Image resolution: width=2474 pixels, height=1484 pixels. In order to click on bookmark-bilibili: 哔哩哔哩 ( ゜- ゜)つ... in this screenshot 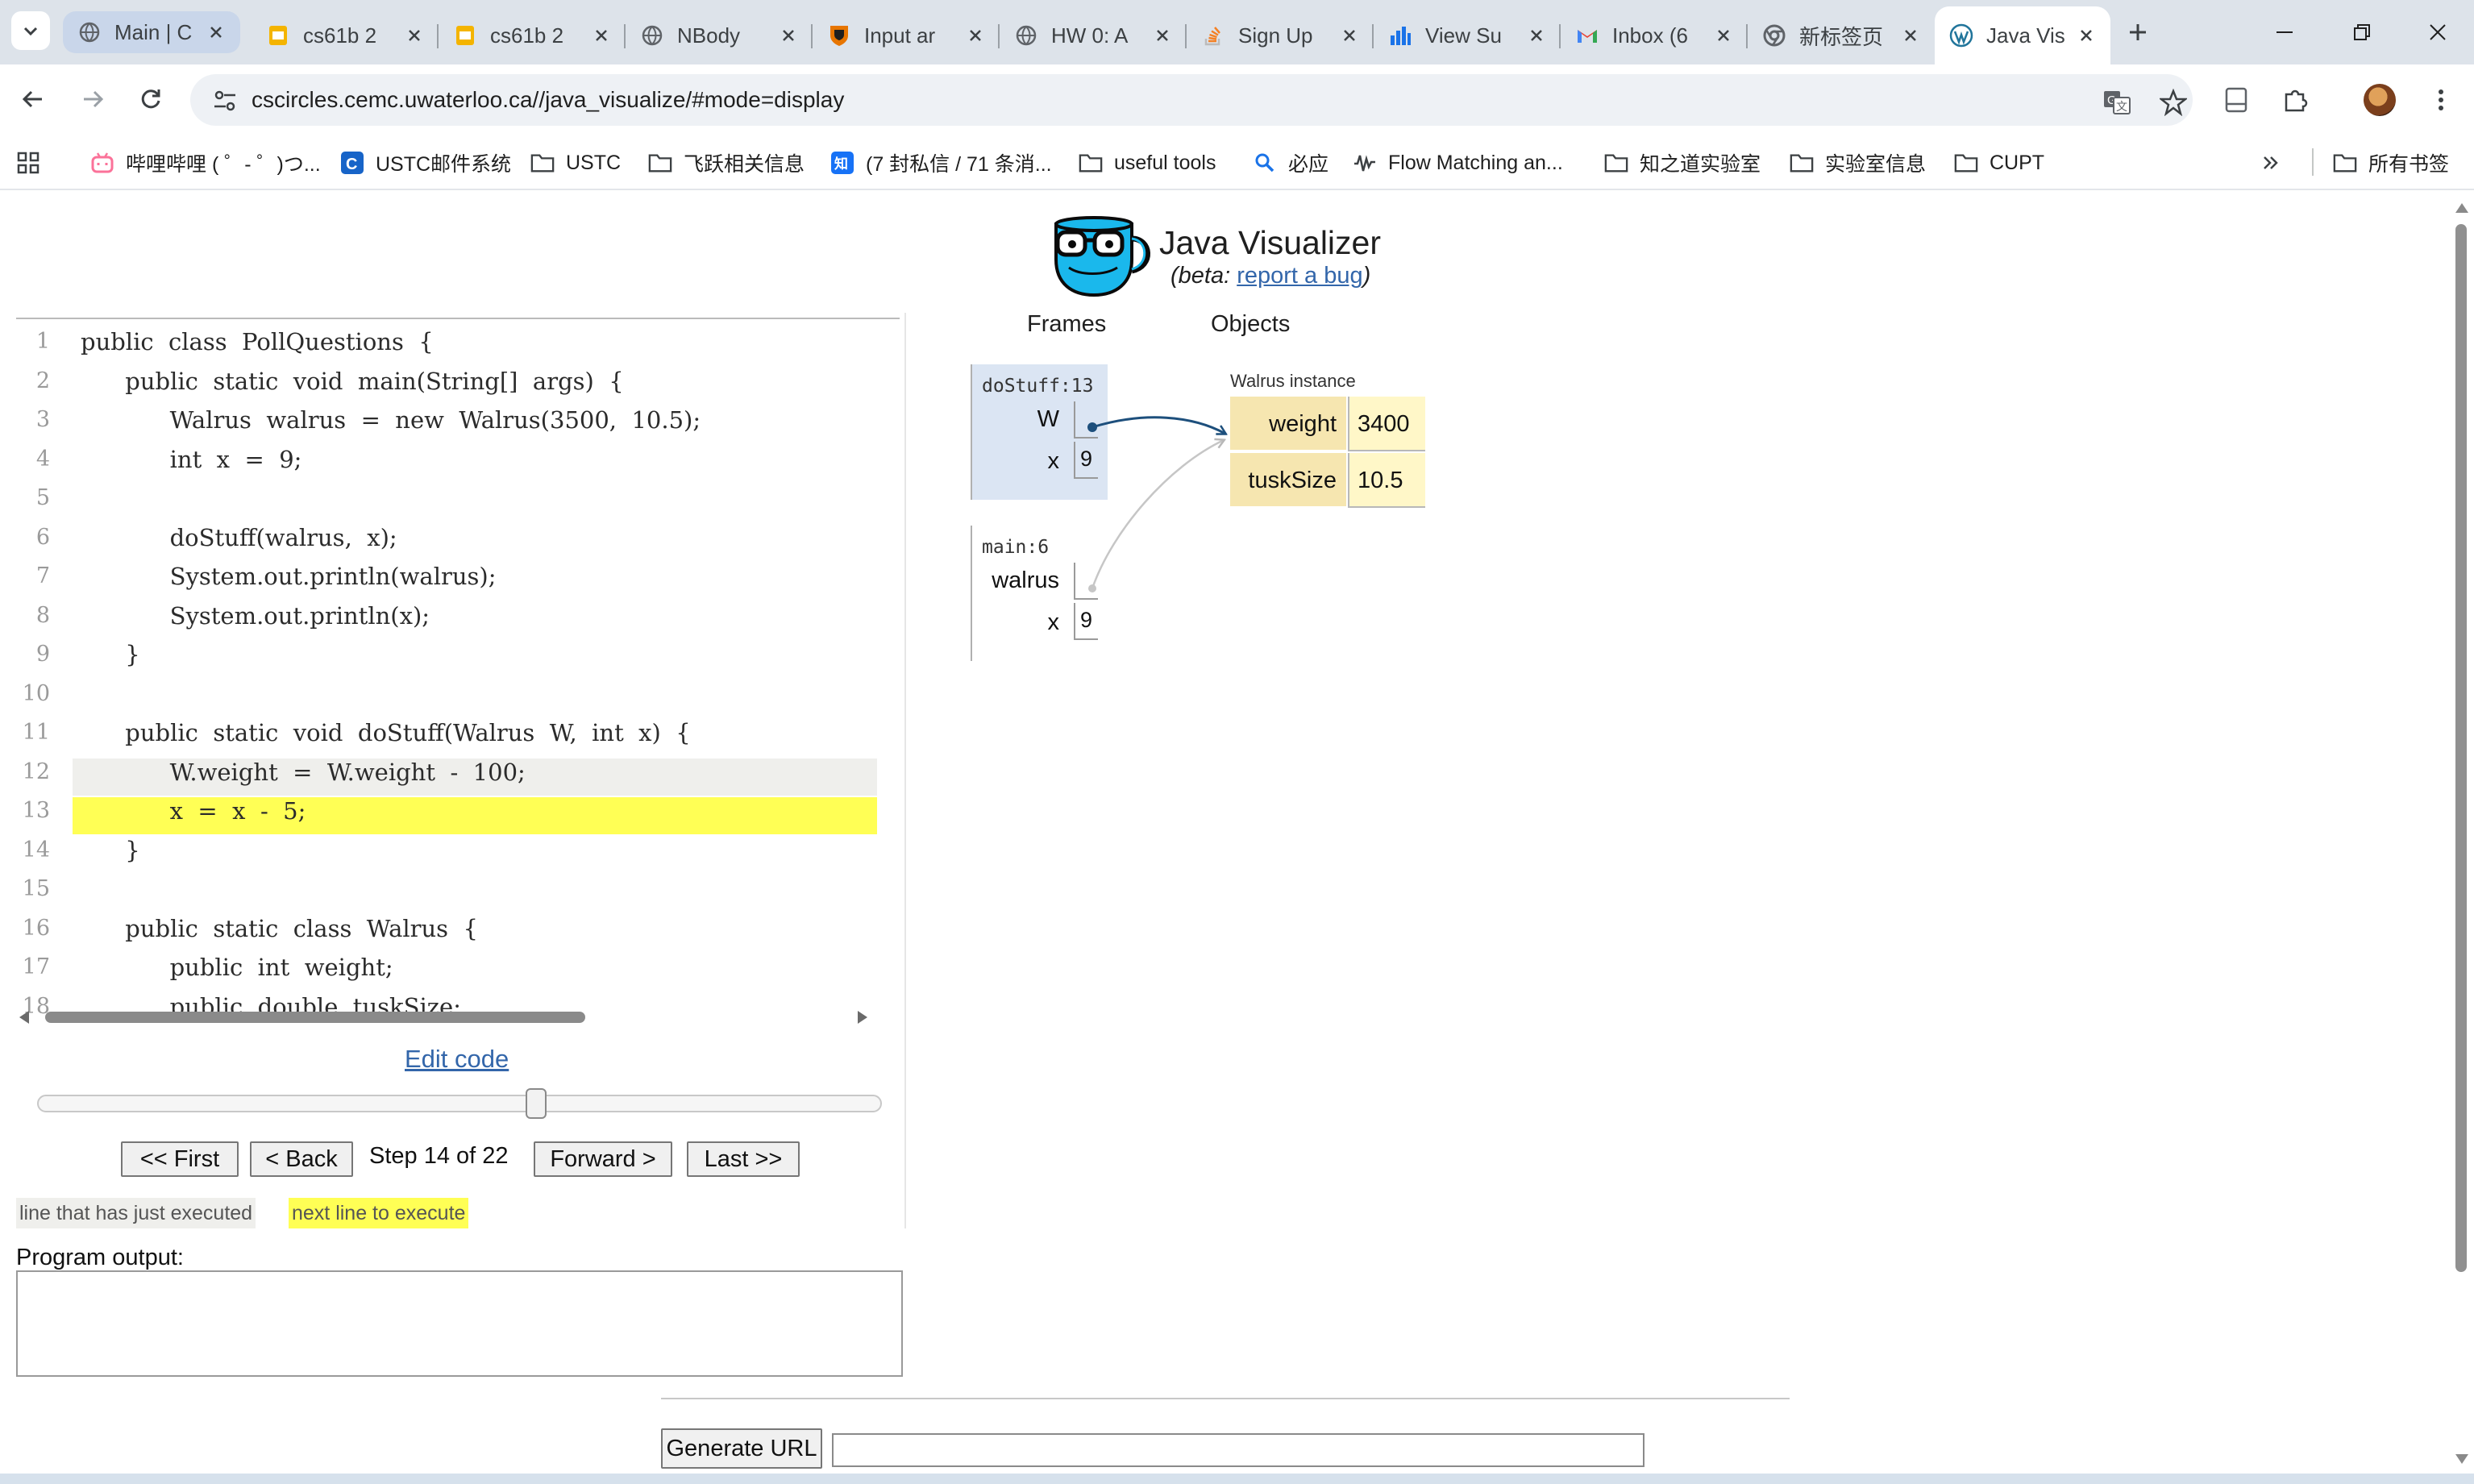, I will do `click(205, 162)`.